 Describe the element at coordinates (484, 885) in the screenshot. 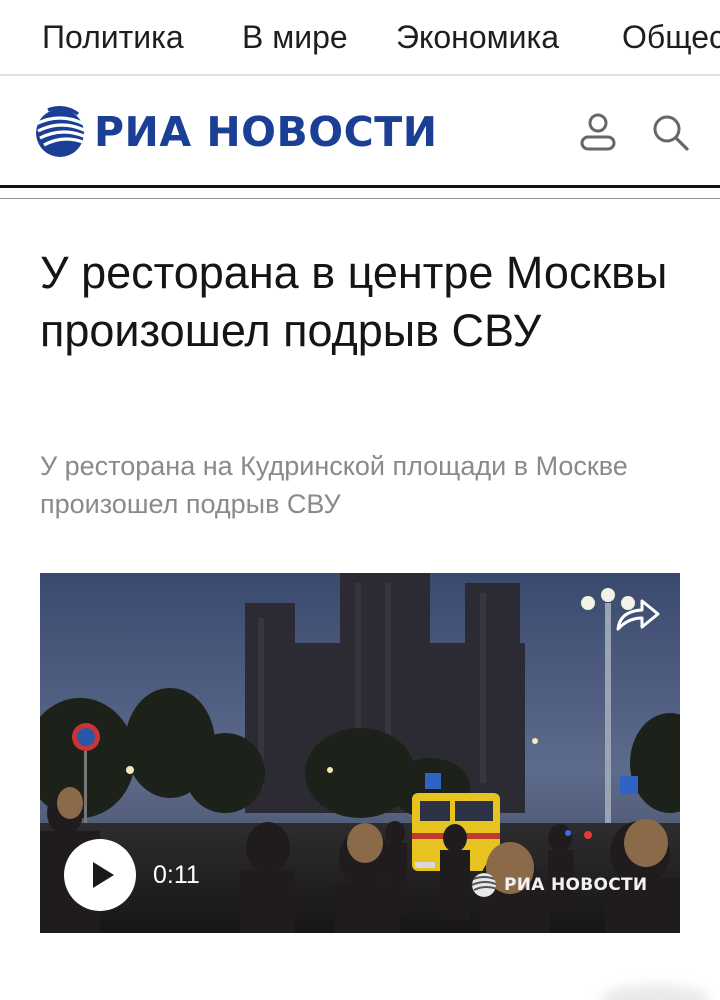

I see `watermark-globe-icon` at that location.